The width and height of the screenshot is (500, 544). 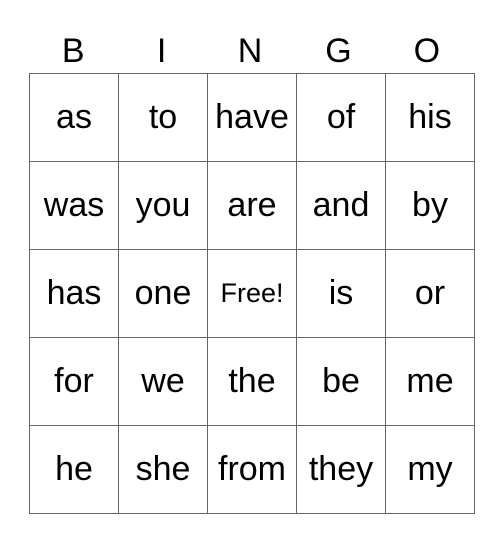 I want to click on bingo-cell: and, so click(x=341, y=205).